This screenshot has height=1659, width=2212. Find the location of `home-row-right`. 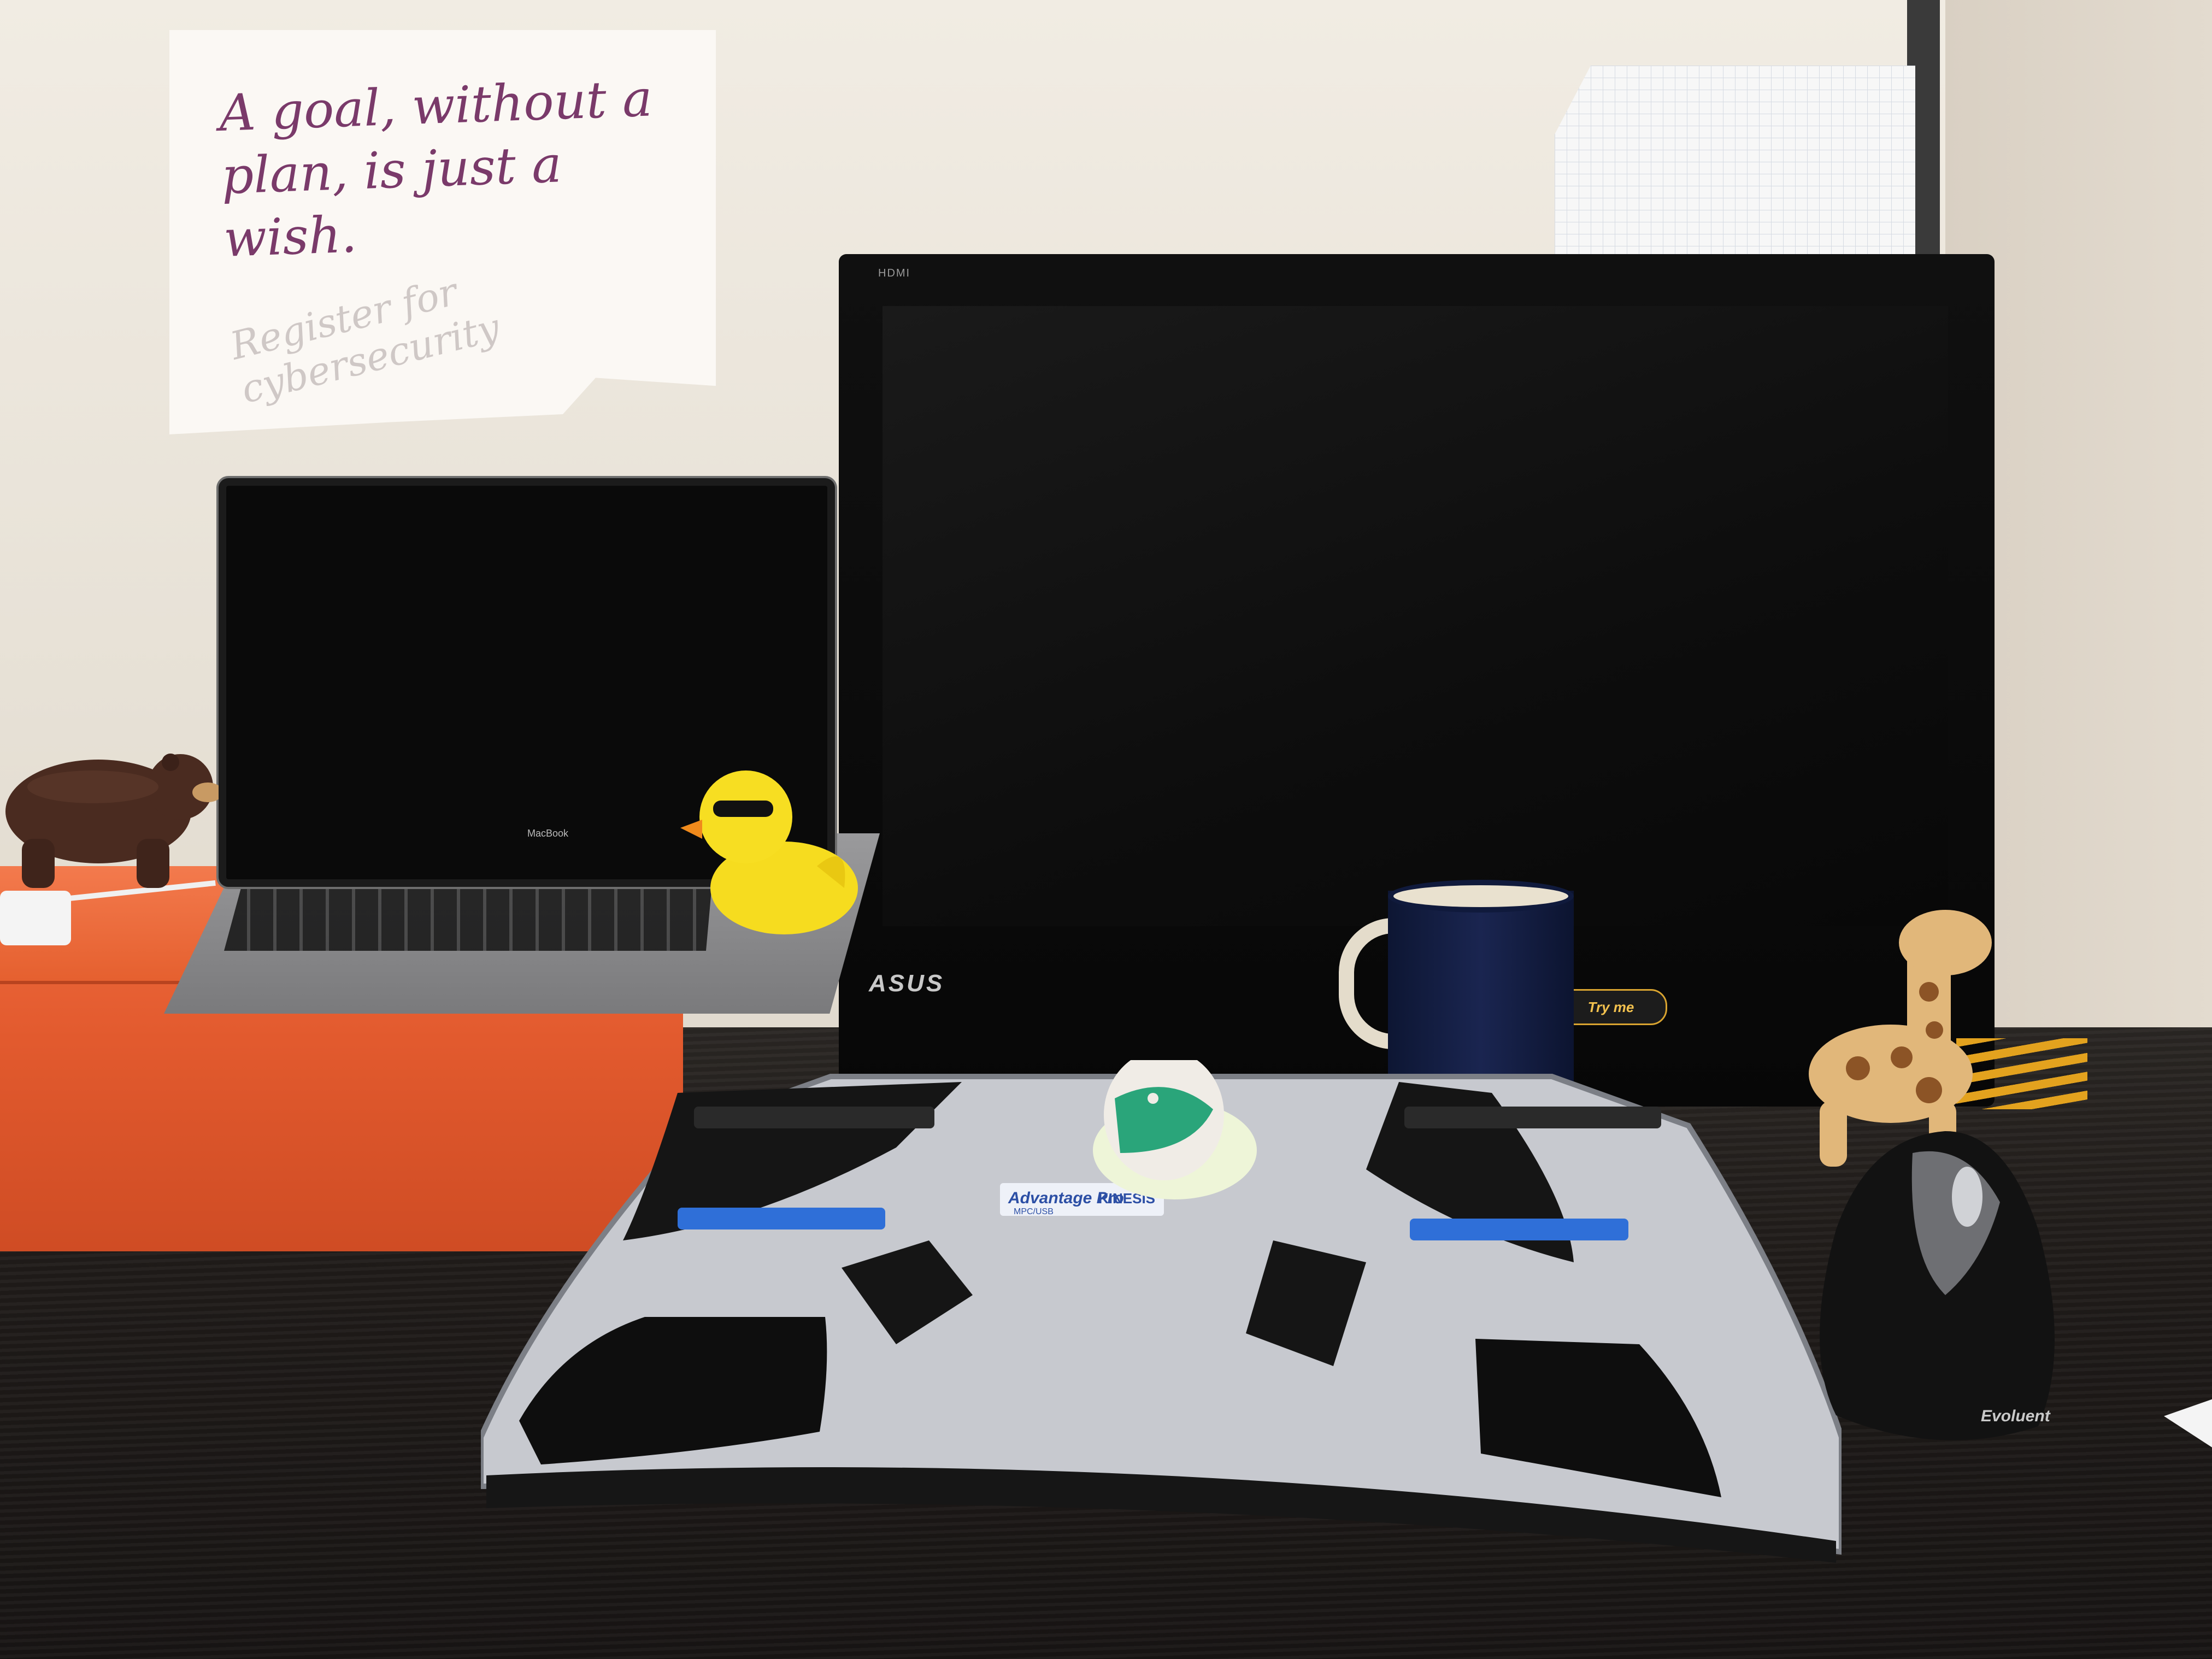

home-row-right is located at coordinates (1519, 1229).